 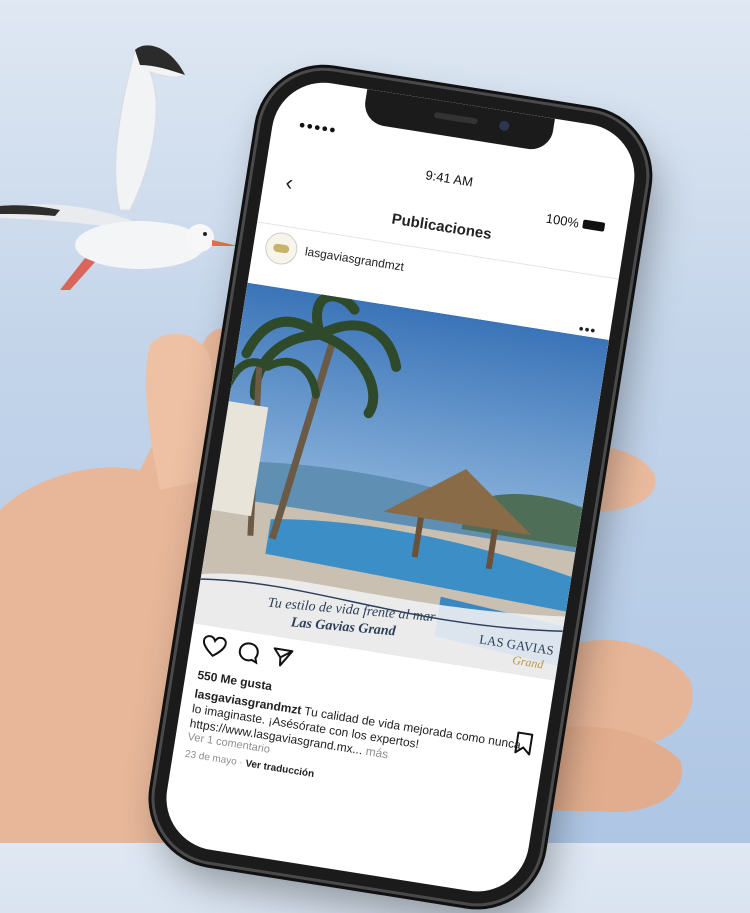 I want to click on chevron-left-icon: ‹, so click(x=289, y=183).